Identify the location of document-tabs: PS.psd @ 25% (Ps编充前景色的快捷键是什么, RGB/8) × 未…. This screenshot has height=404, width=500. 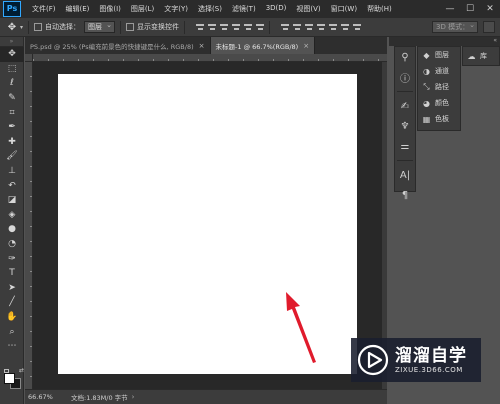
(206, 45).